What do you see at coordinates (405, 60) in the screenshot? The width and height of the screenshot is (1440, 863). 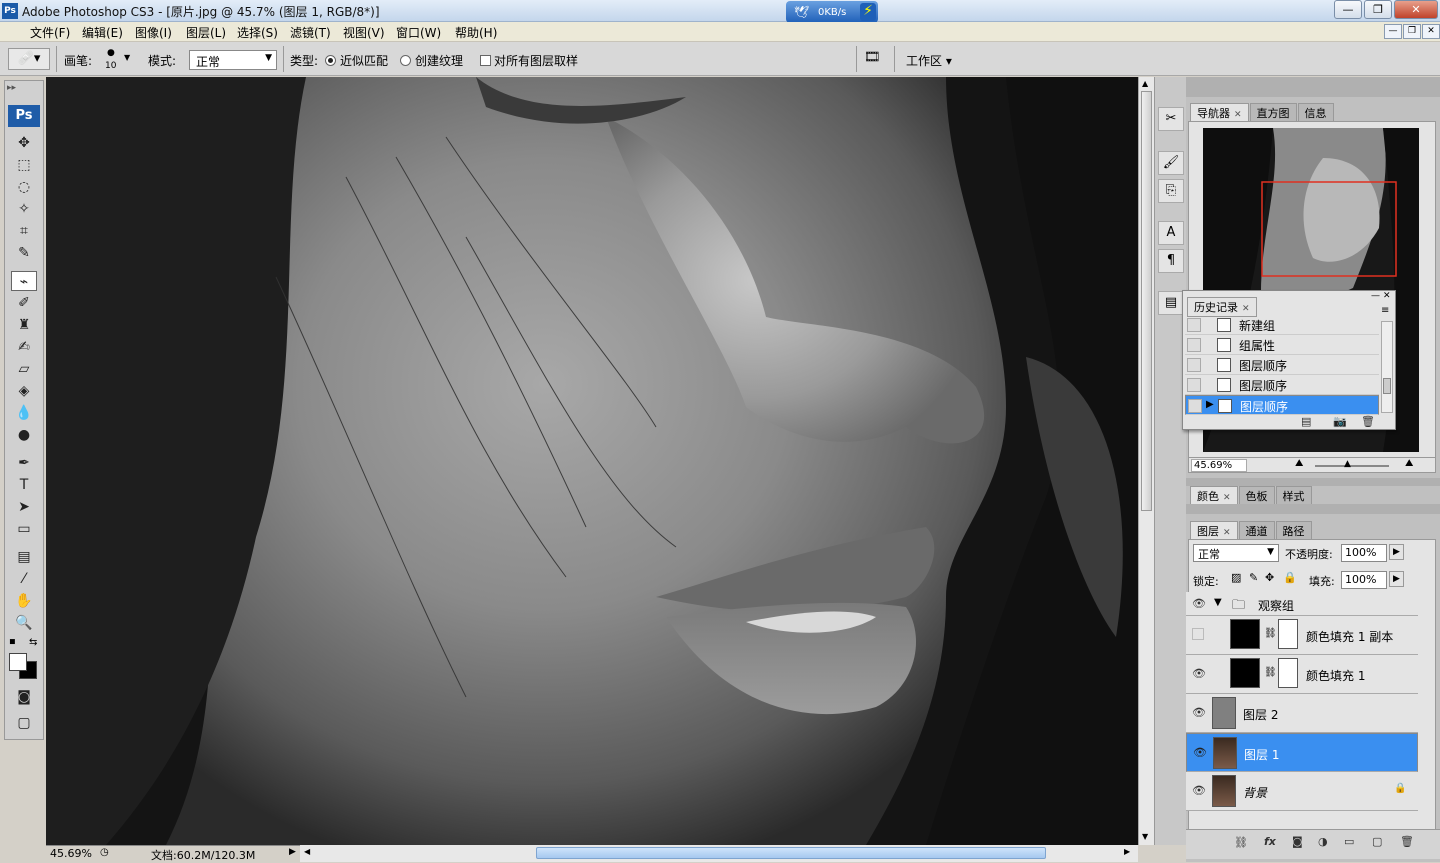 I see `create-texture-radio` at bounding box center [405, 60].